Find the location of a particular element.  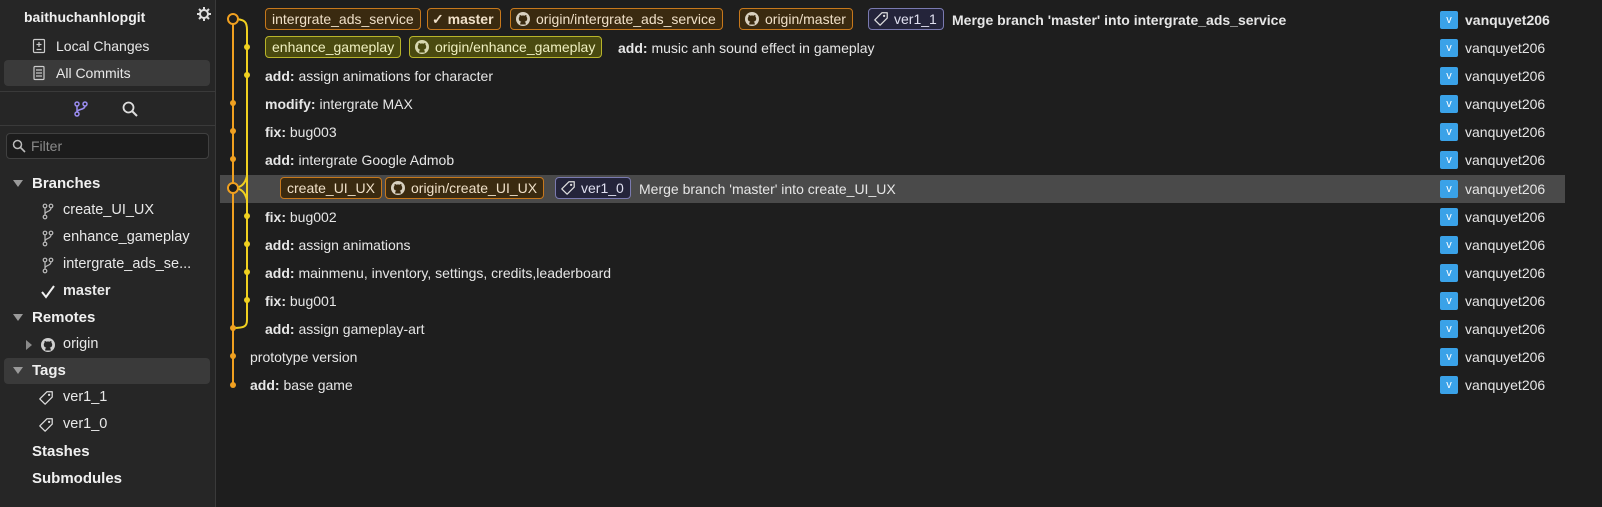

remote-branch-pill: origin/intergrate_ads_service is located at coordinates (616, 19).